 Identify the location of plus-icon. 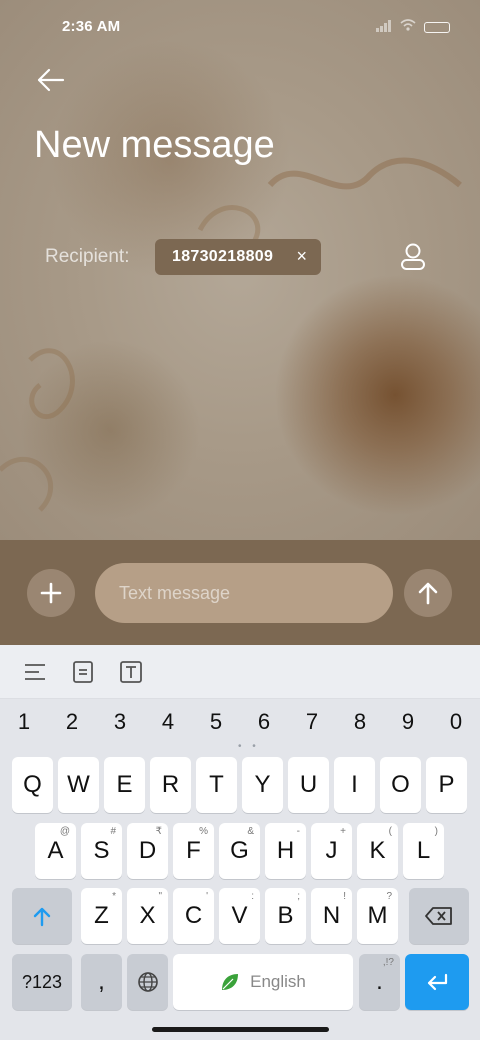
(51, 593).